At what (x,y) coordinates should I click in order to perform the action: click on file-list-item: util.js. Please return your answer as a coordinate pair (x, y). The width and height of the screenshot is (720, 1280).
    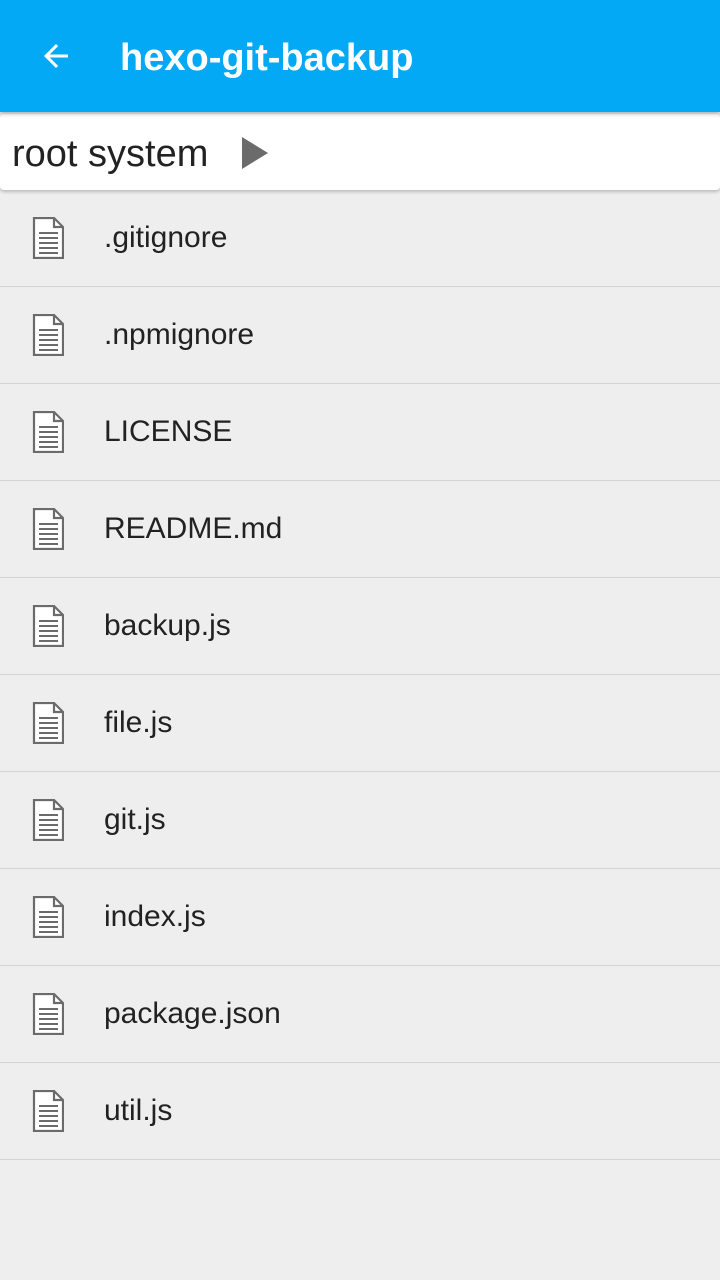
    Looking at the image, I should click on (360, 1111).